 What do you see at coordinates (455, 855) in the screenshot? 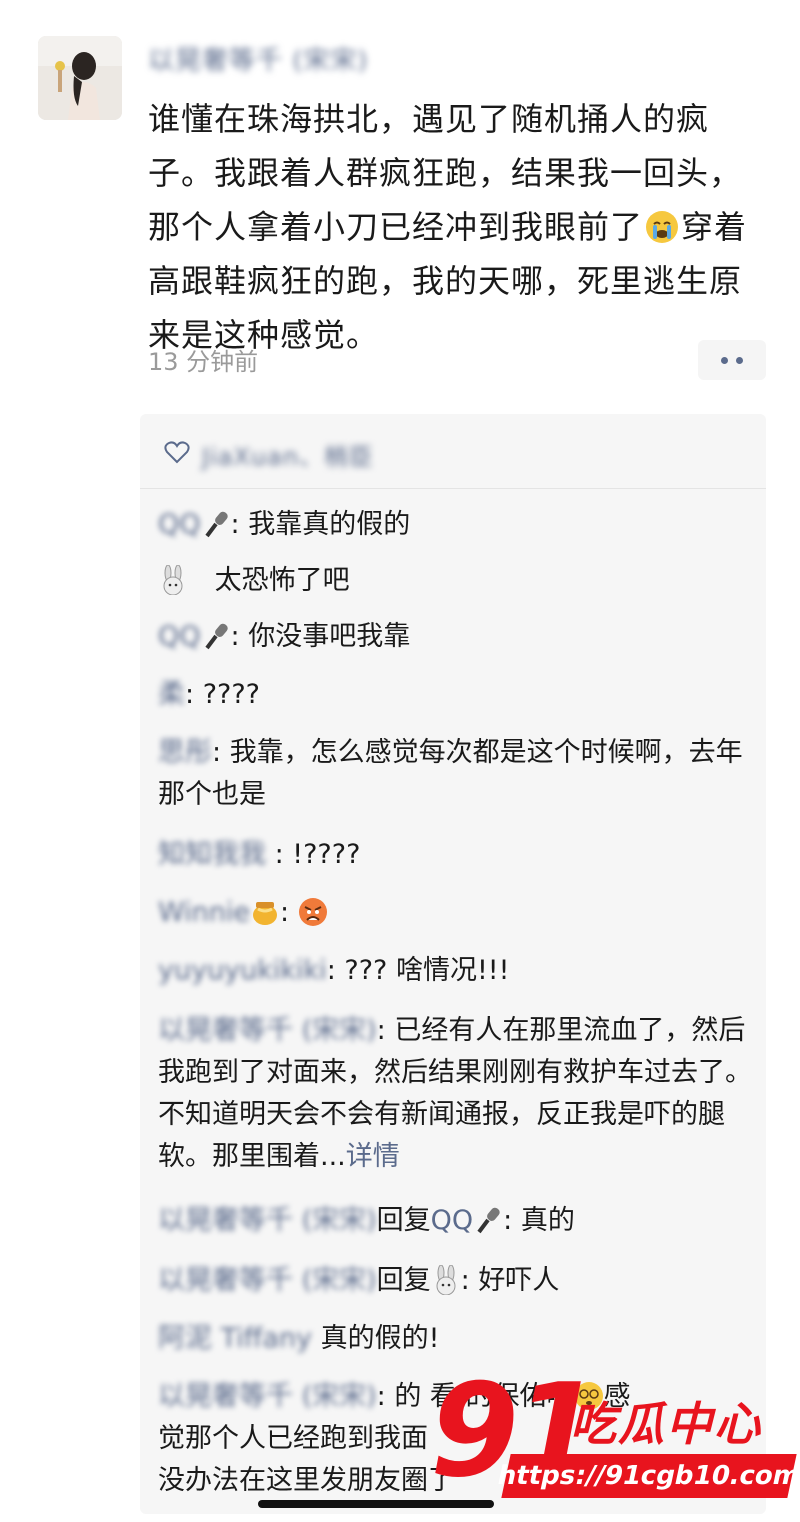
I see `comment-item: 知知我我 : !????` at bounding box center [455, 855].